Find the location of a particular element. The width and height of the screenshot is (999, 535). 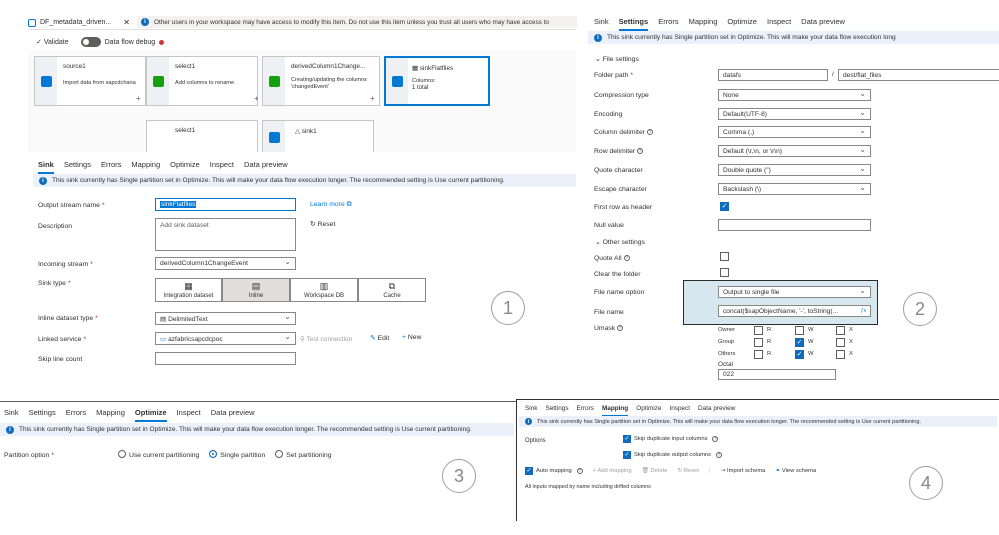

edit-button: ✎ Edit is located at coordinates (379, 338).